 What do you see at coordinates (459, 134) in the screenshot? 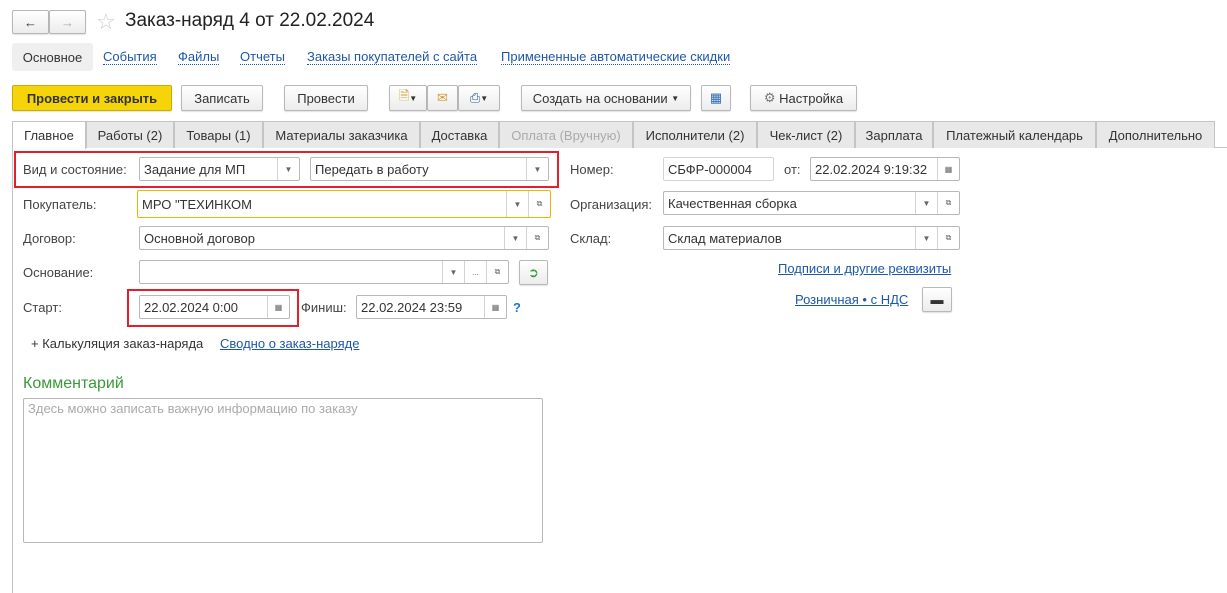
I see `tab-delivery: Доставка` at bounding box center [459, 134].